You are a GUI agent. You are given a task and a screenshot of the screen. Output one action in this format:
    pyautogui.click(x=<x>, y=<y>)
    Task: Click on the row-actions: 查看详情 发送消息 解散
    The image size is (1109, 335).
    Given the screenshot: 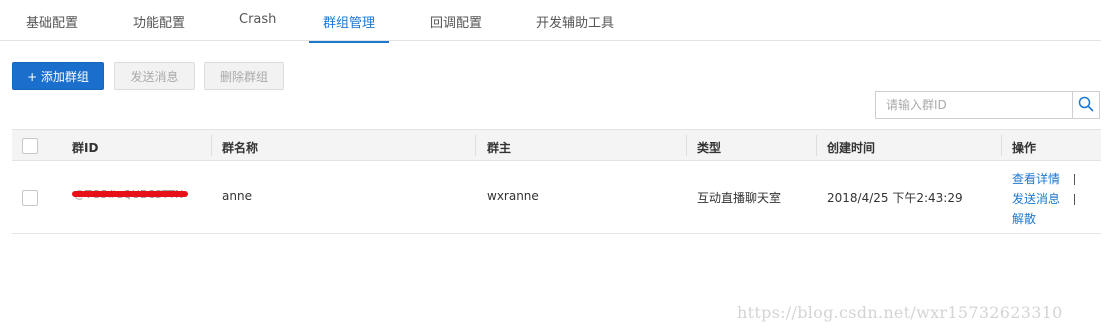 What is the action you would take?
    pyautogui.click(x=1036, y=200)
    